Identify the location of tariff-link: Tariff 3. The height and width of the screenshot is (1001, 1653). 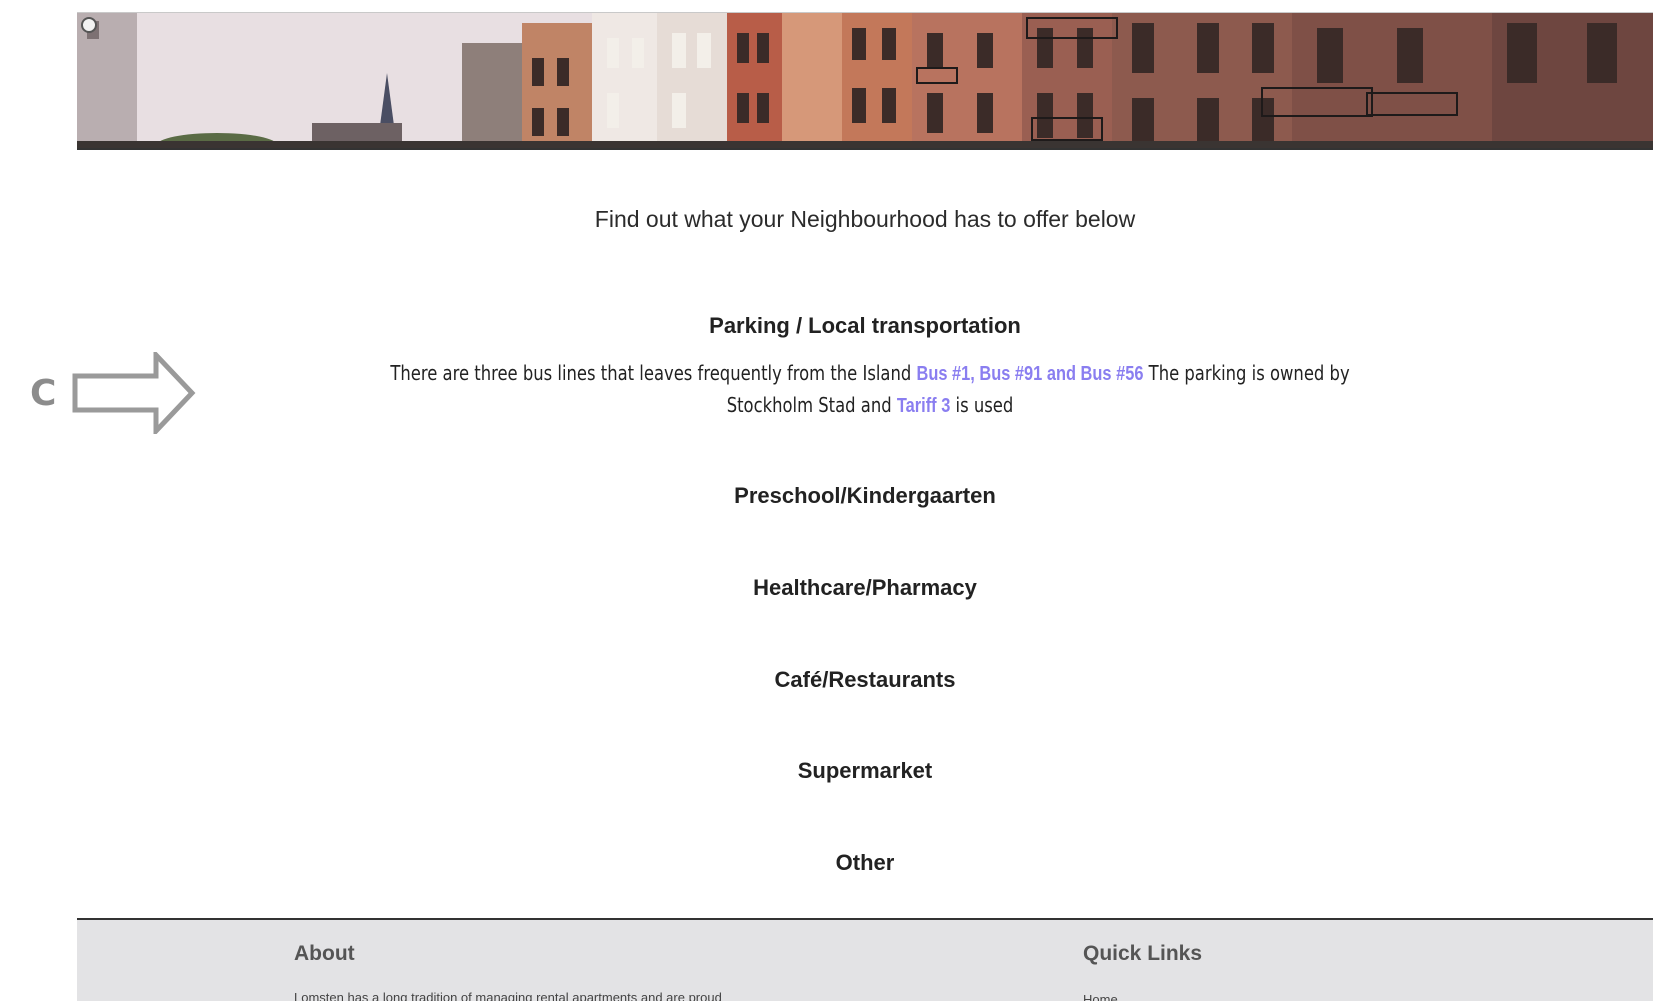
(923, 406).